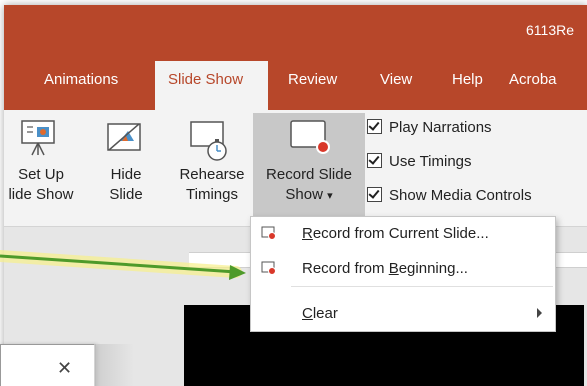 The height and width of the screenshot is (386, 587). I want to click on tab-animations: Animations, so click(81, 79).